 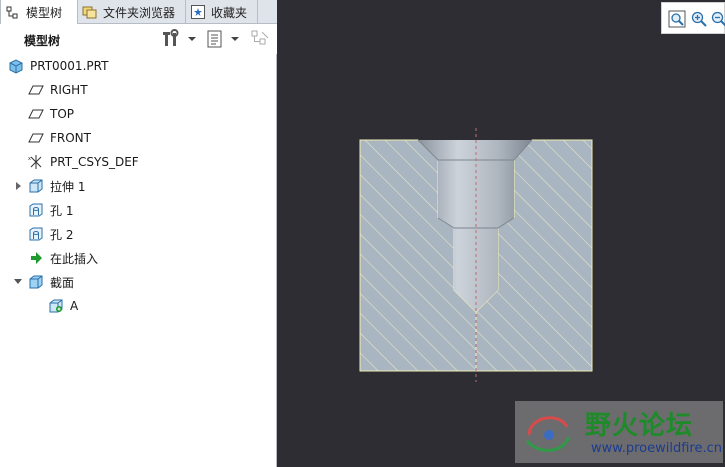 What do you see at coordinates (656, 448) in the screenshot?
I see `watermark-url: www.proewildfire.cn` at bounding box center [656, 448].